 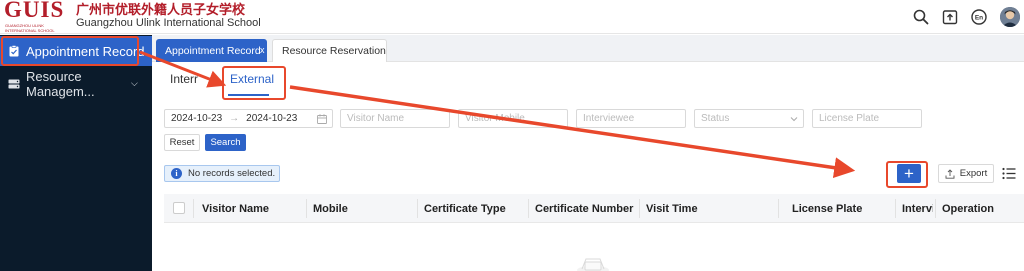 What do you see at coordinates (465, 208) in the screenshot?
I see `column-header-certificate-type: Certificate Type` at bounding box center [465, 208].